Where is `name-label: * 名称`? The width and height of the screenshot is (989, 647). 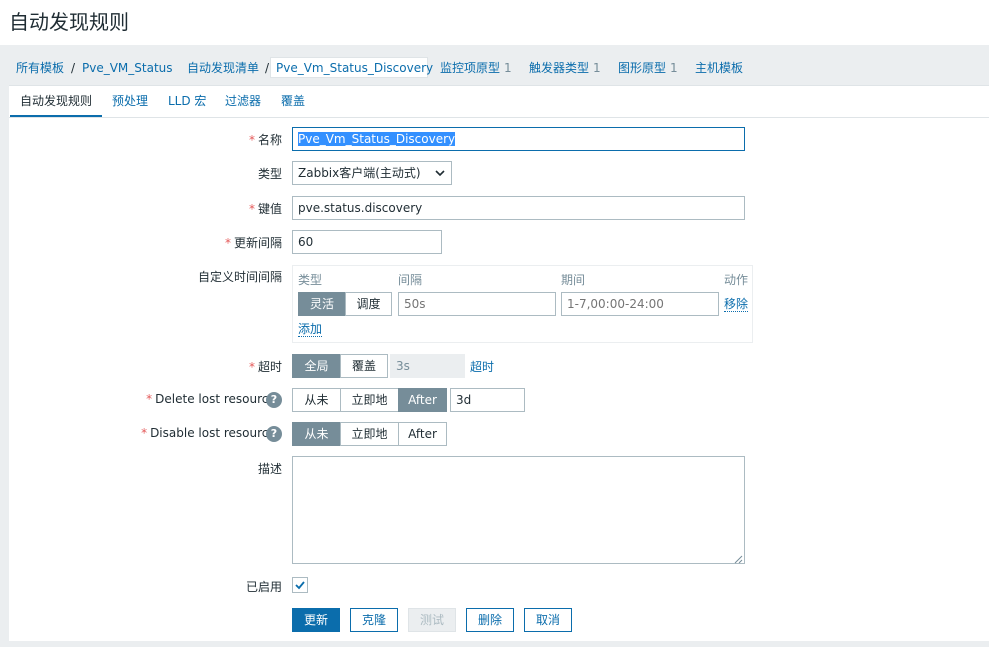 name-label: * 名称 is located at coordinates (265, 139).